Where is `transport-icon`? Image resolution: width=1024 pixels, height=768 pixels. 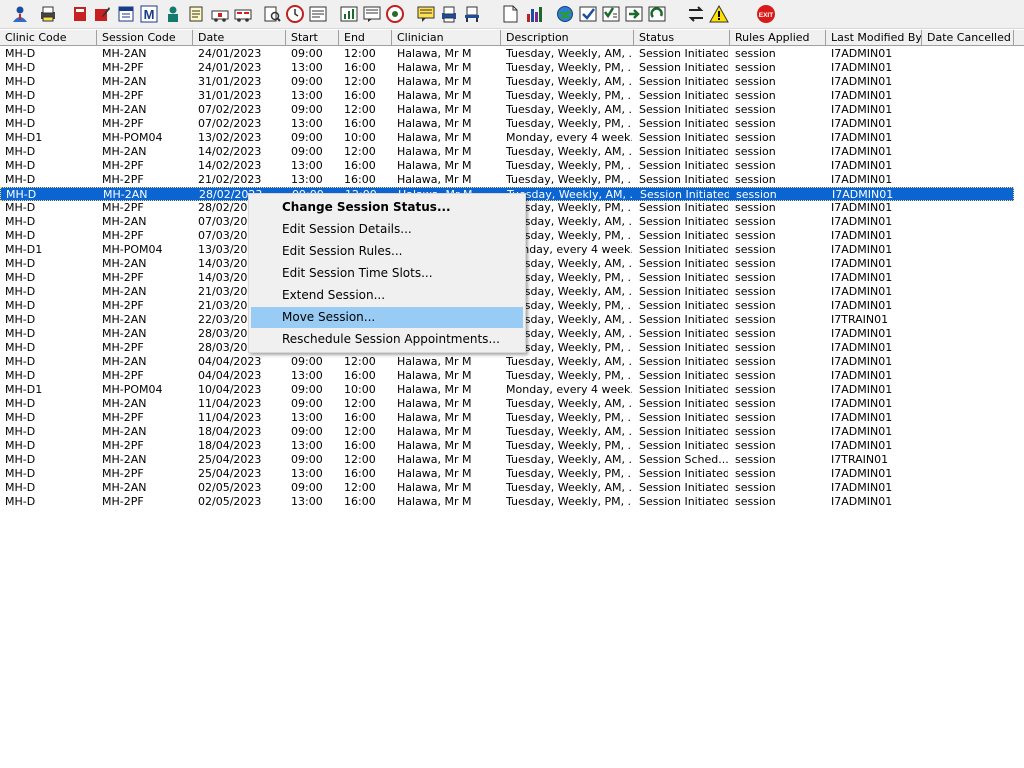 transport-icon is located at coordinates (243, 14).